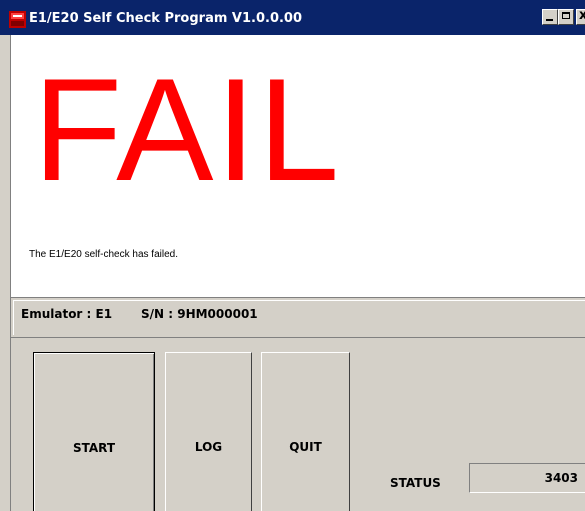 This screenshot has width=585, height=511. Describe the element at coordinates (527, 478) in the screenshot. I see `status-field: 3403` at that location.